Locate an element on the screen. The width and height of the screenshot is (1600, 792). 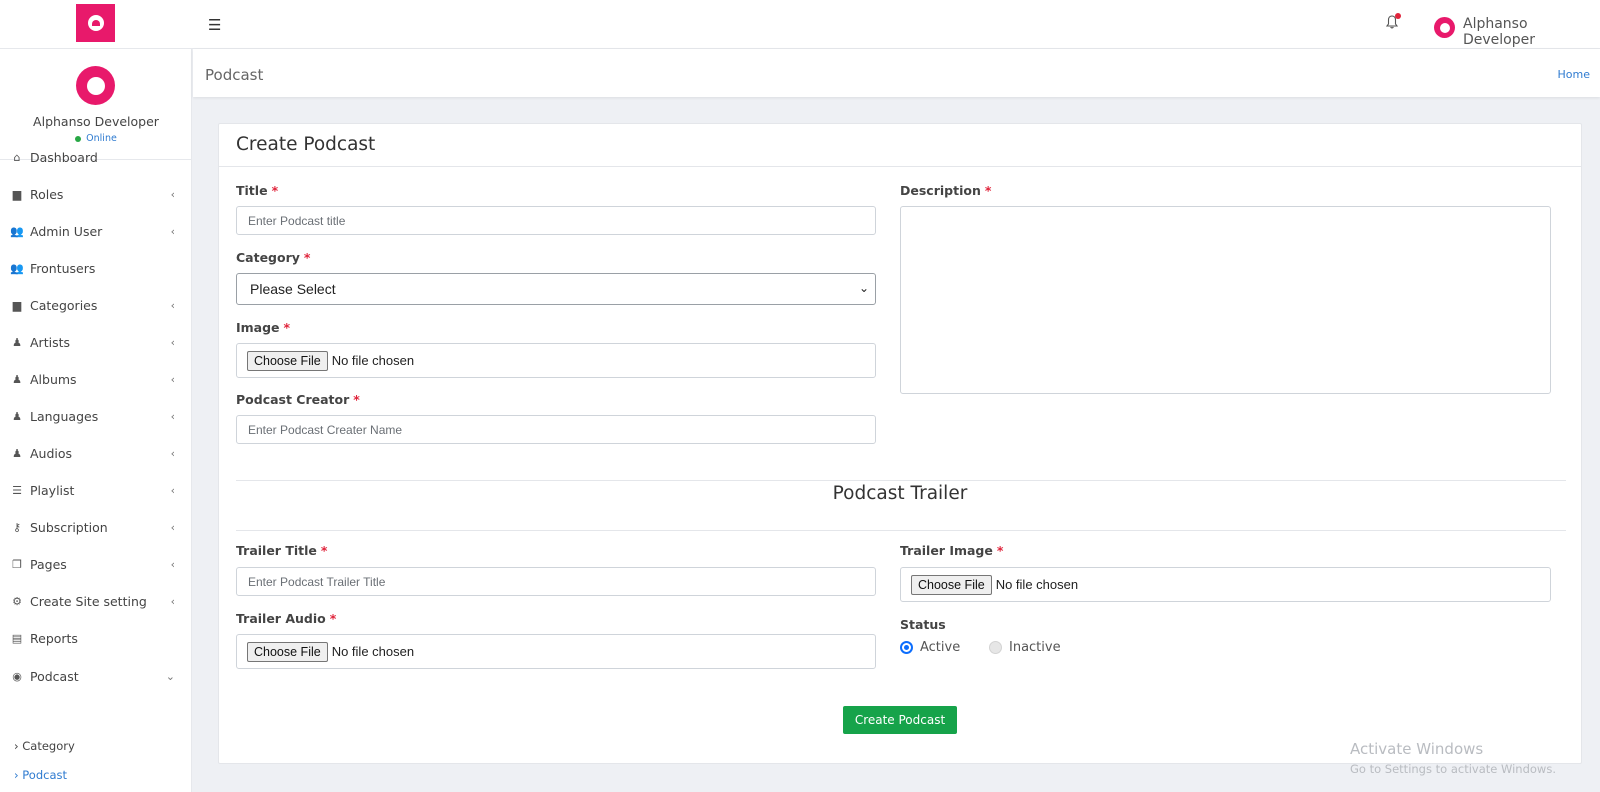
sidebar-item-audios: ♟ Audios ‹ is located at coordinates (96, 453).